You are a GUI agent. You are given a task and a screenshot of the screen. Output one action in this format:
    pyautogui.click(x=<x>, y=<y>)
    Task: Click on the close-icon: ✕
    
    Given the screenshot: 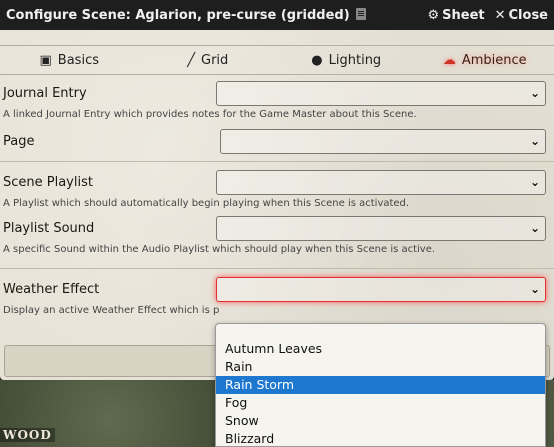 What is the action you would take?
    pyautogui.click(x=500, y=15)
    